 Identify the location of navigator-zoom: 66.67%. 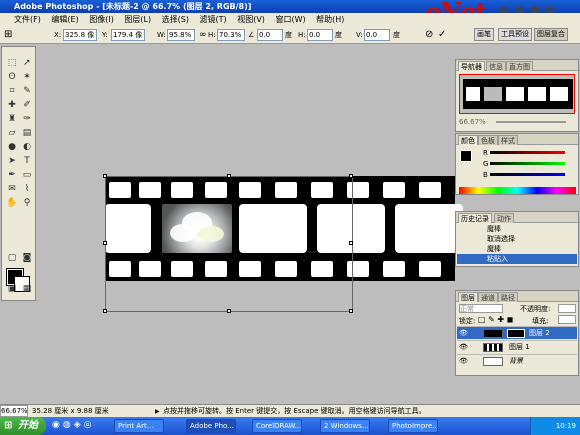
(472, 122).